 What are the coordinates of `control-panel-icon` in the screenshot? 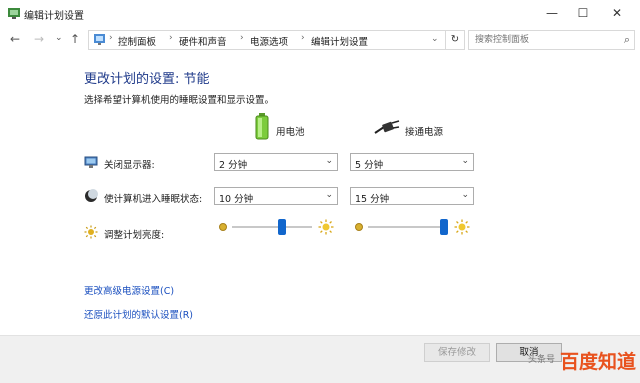 It's located at (99, 39).